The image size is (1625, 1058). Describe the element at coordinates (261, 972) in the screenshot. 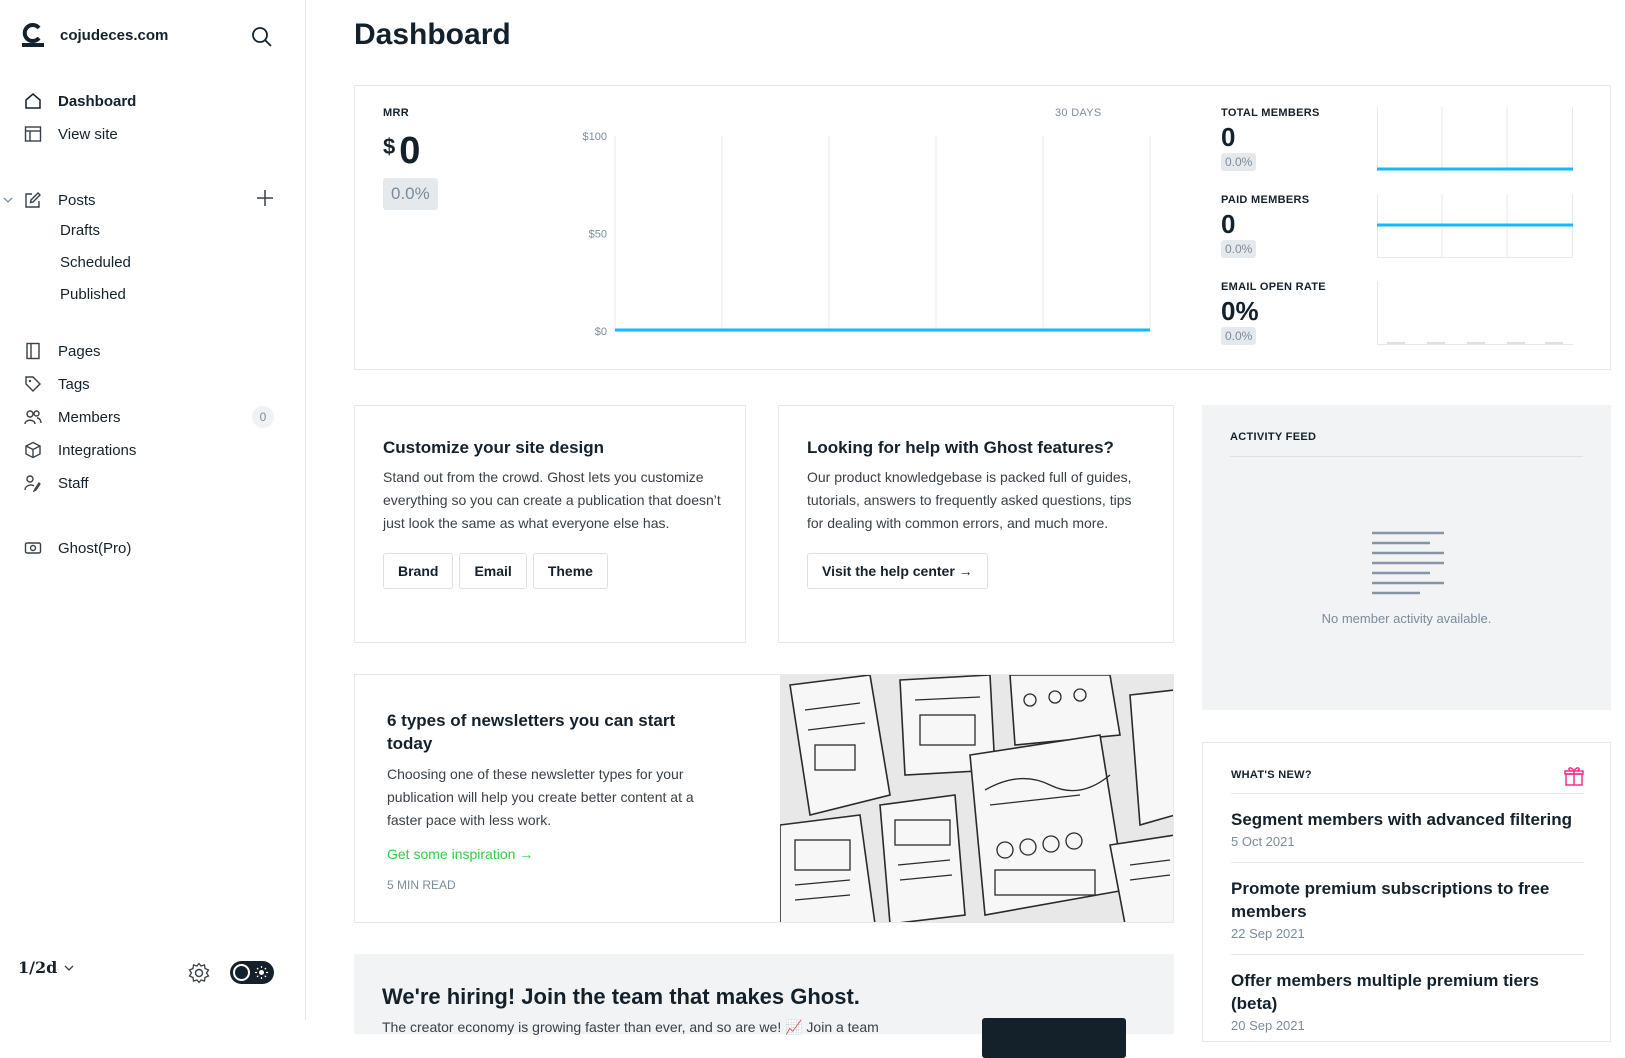

I see `sun-icon` at that location.